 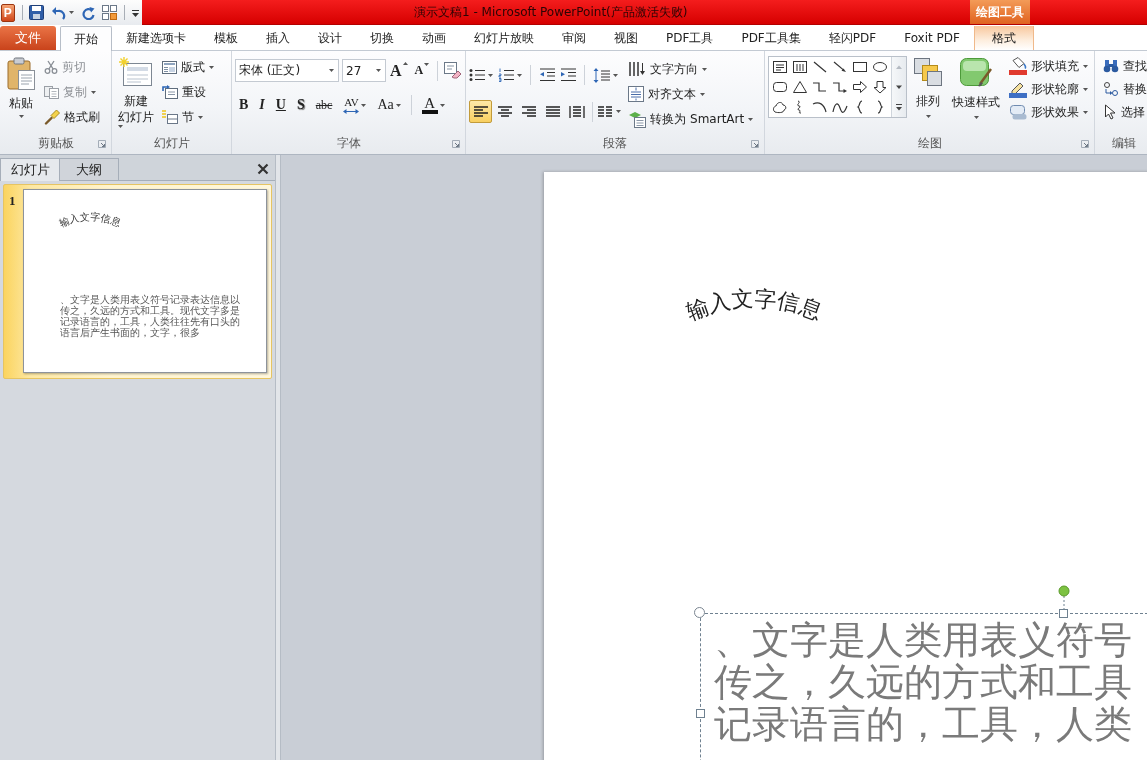 What do you see at coordinates (1049, 66) in the screenshot?
I see `shape-fill-button: 形状填充` at bounding box center [1049, 66].